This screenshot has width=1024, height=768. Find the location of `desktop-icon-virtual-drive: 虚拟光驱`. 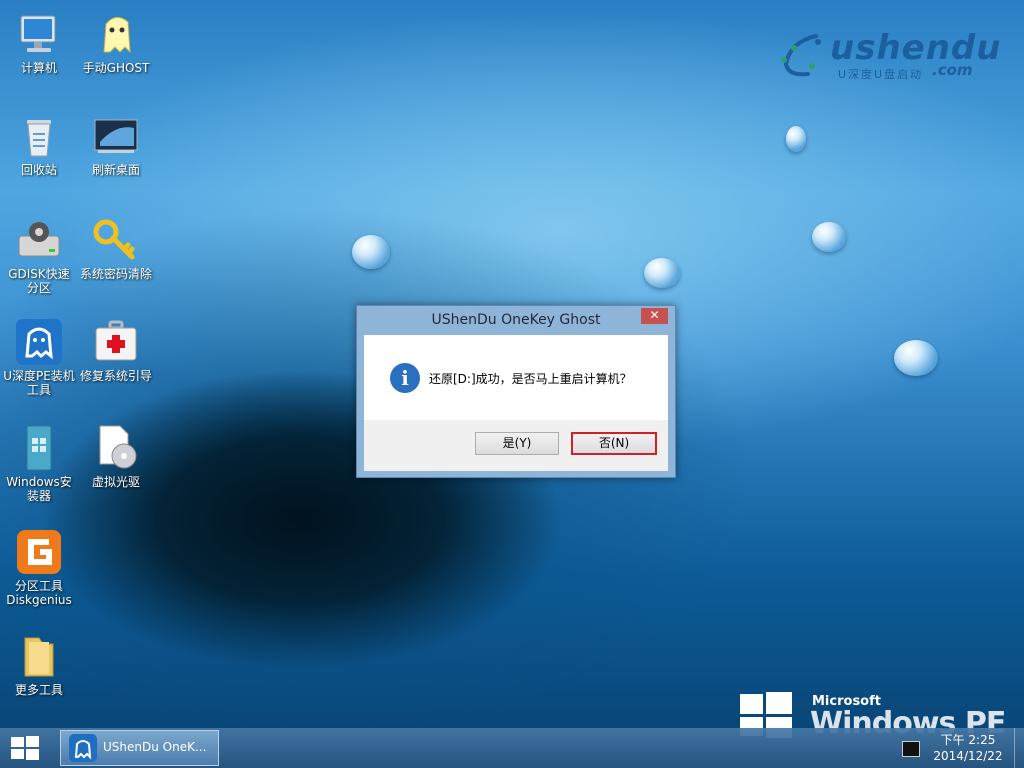

desktop-icon-virtual-drive: 虚拟光驱 is located at coordinates (116, 456).